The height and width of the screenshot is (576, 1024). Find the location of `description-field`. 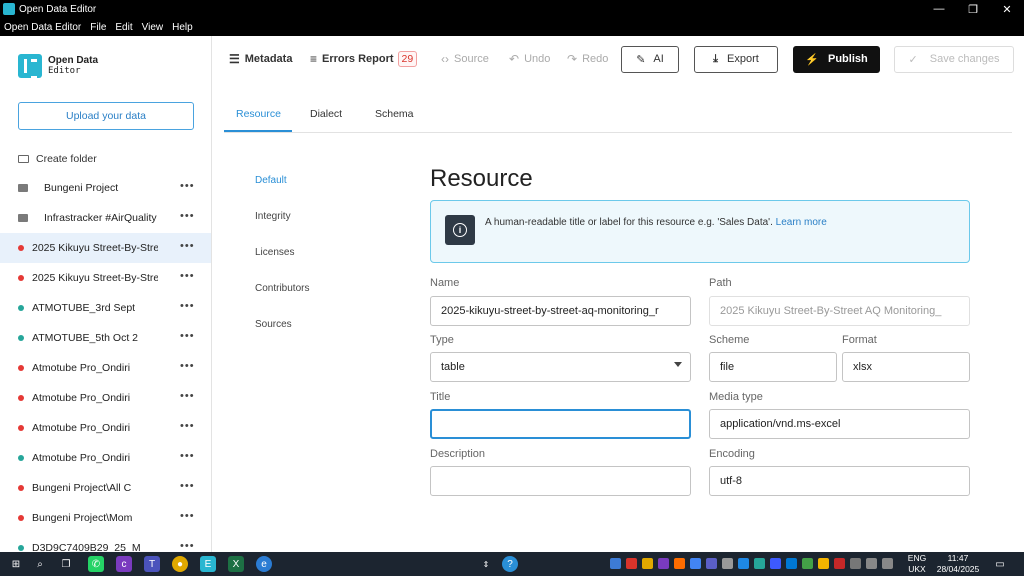

description-field is located at coordinates (560, 481).